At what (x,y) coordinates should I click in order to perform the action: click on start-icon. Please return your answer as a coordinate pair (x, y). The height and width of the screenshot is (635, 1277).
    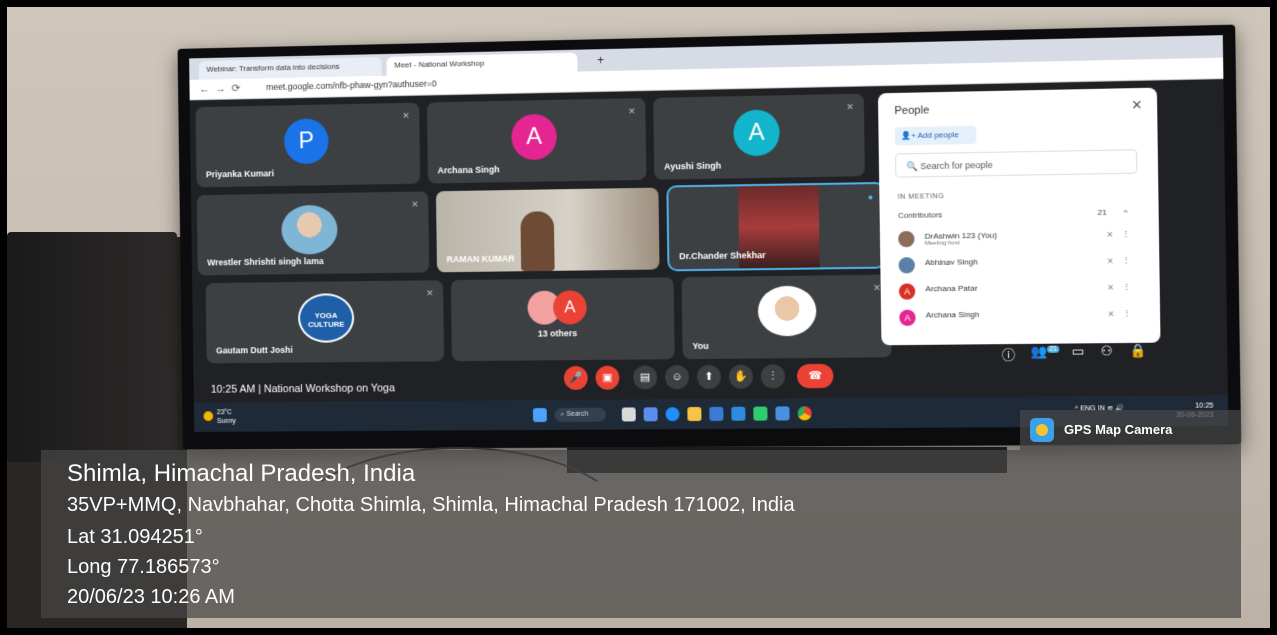
    Looking at the image, I should click on (539, 415).